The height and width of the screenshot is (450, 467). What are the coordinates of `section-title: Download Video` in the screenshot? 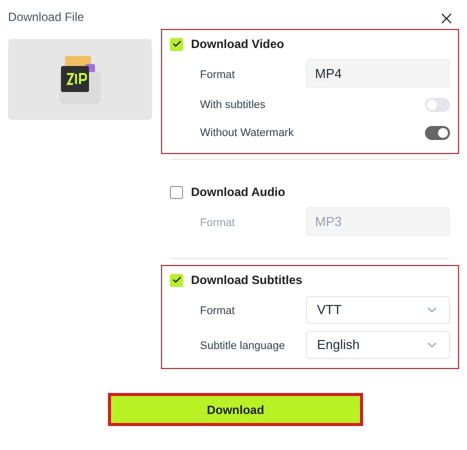 It's located at (237, 44).